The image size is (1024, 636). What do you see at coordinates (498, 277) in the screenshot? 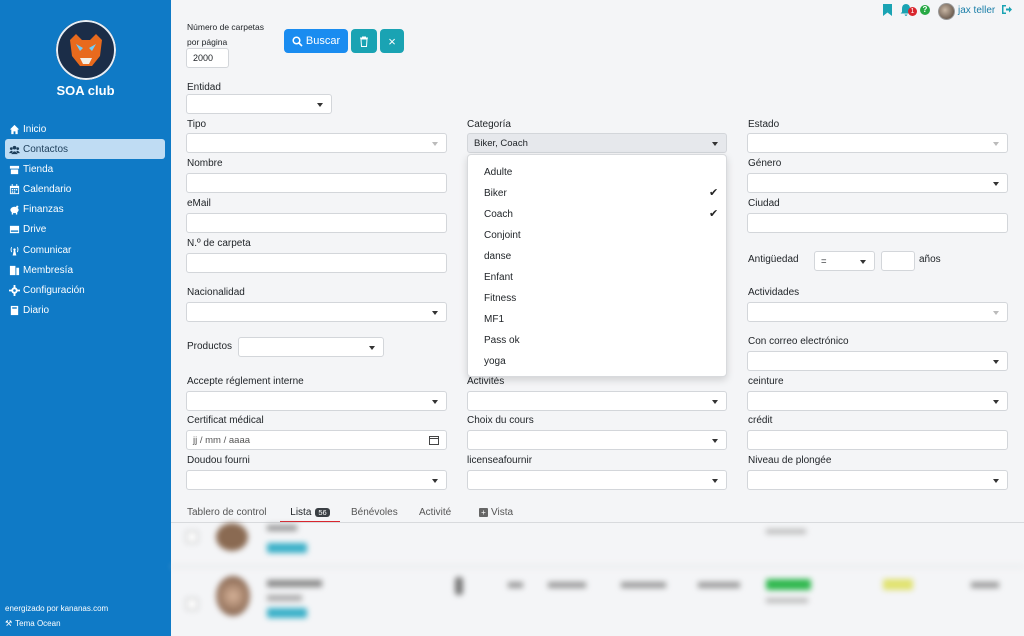
I see `category-option: Enfant` at bounding box center [498, 277].